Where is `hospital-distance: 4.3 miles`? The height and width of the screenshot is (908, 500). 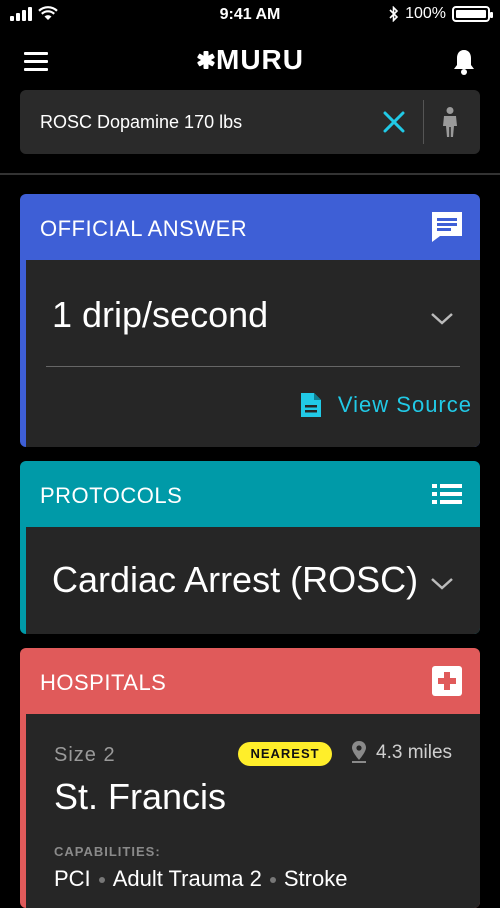 hospital-distance: 4.3 miles is located at coordinates (414, 752).